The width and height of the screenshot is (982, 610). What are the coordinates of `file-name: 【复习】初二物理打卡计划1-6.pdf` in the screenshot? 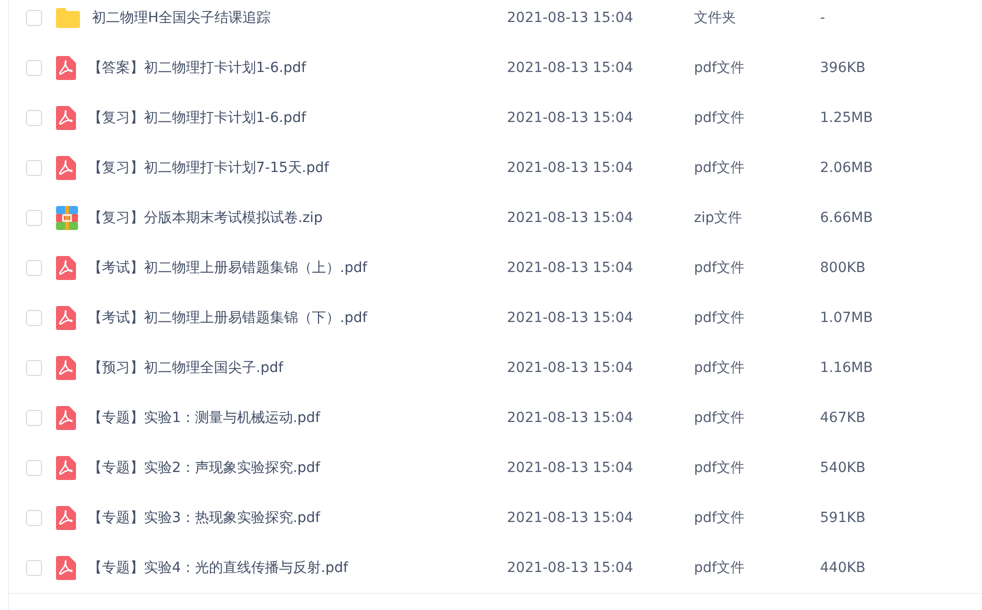 It's located at (197, 118).